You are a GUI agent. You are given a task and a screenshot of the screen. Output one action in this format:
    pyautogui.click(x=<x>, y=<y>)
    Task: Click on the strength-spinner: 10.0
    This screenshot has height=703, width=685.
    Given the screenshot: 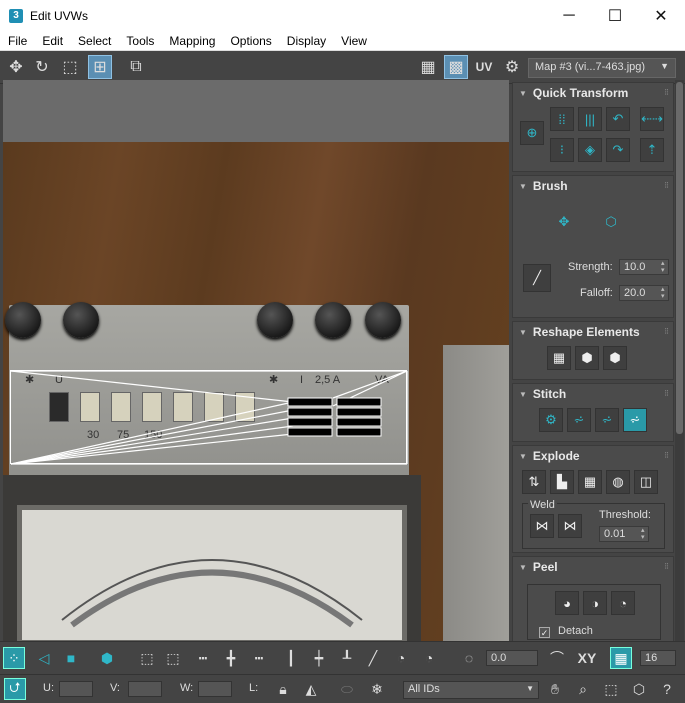 What is the action you would take?
    pyautogui.click(x=644, y=267)
    